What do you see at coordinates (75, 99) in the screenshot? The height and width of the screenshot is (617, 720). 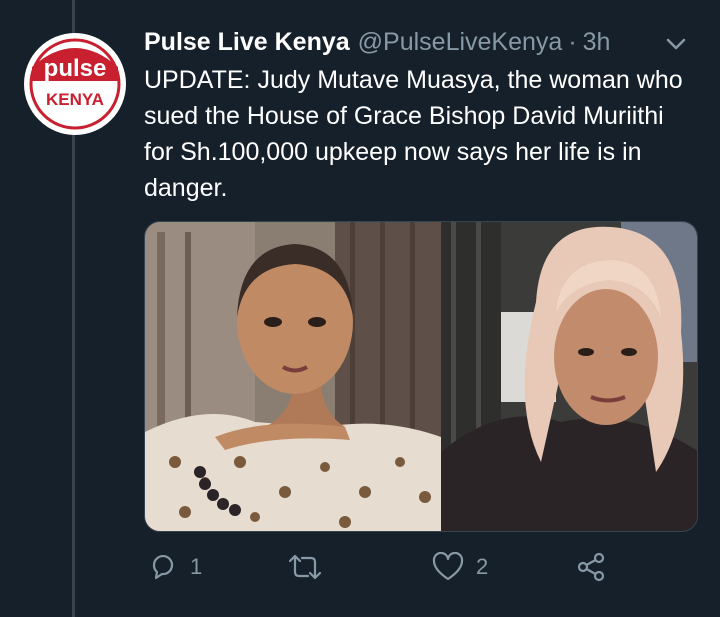 I see `avatar-sub-text: KENYA` at bounding box center [75, 99].